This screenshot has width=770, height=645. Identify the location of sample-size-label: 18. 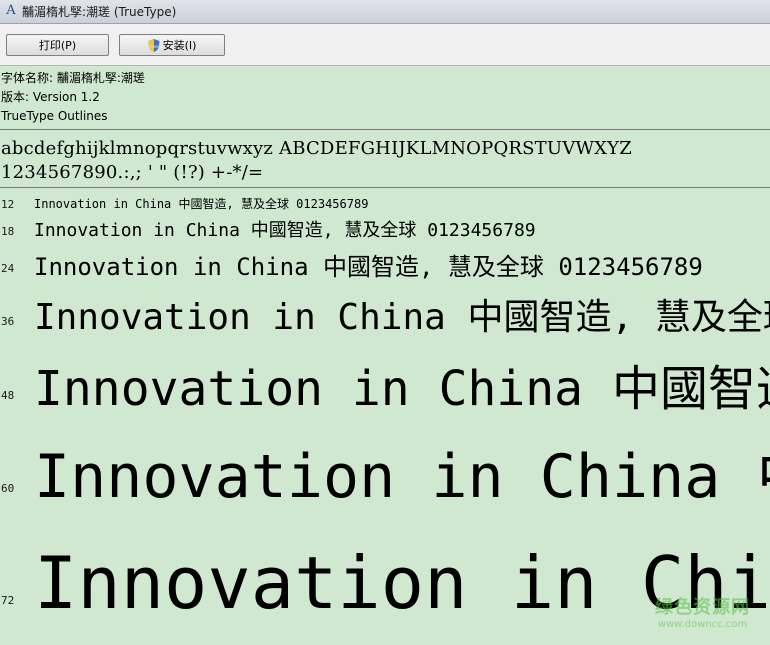
(8, 231).